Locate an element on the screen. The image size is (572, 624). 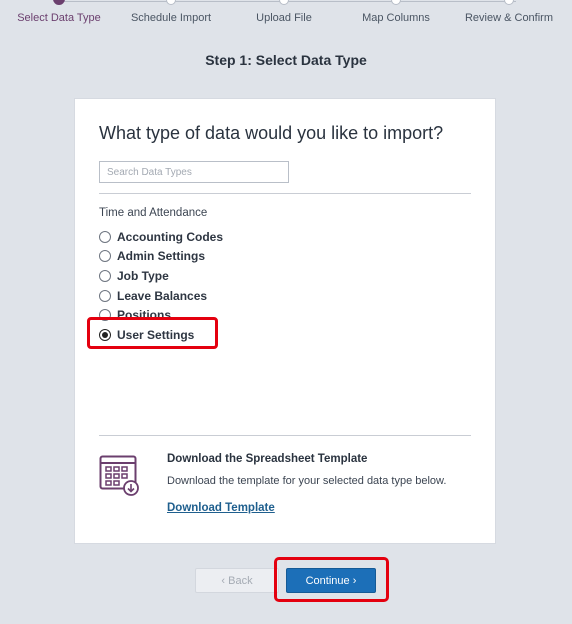
option-label: Job Type is located at coordinates (143, 276).